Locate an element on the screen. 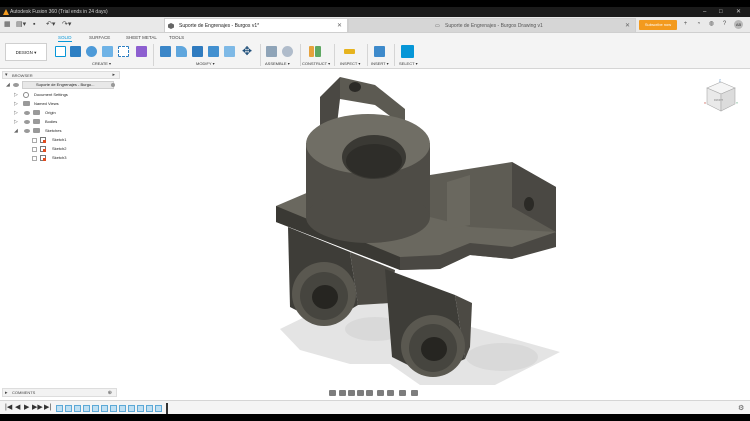  close-window-button: ✕ is located at coordinates (738, 12).